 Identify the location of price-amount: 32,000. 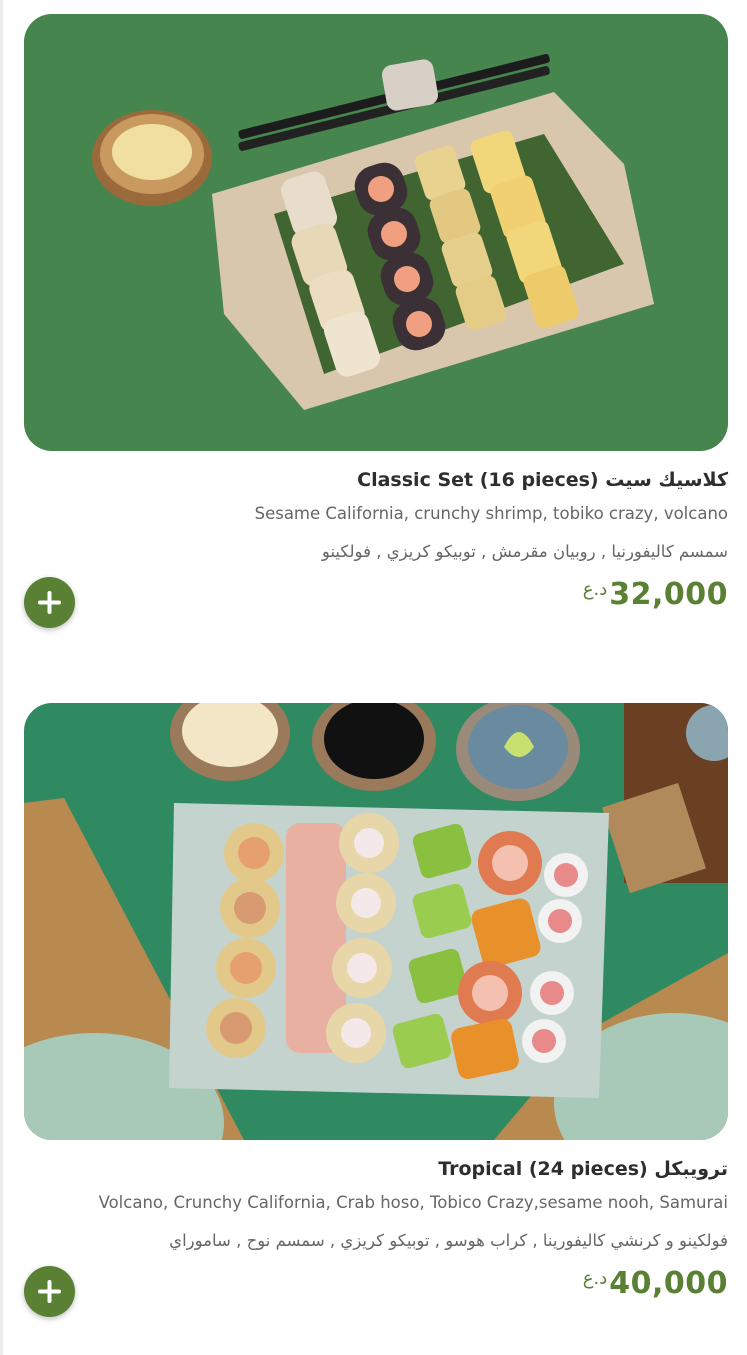
(668, 594).